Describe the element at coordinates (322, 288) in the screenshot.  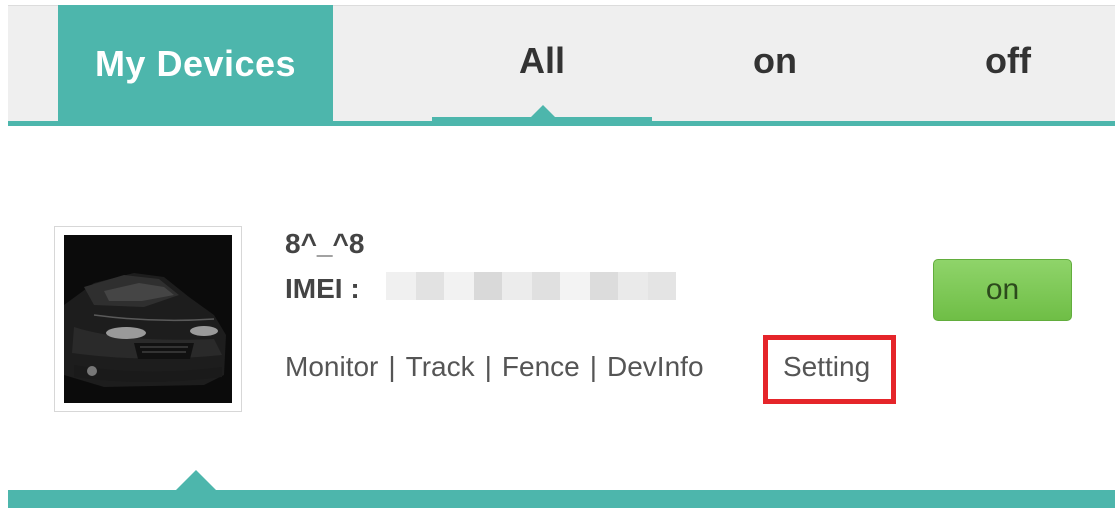
I see `imei-label: IMEI :` at that location.